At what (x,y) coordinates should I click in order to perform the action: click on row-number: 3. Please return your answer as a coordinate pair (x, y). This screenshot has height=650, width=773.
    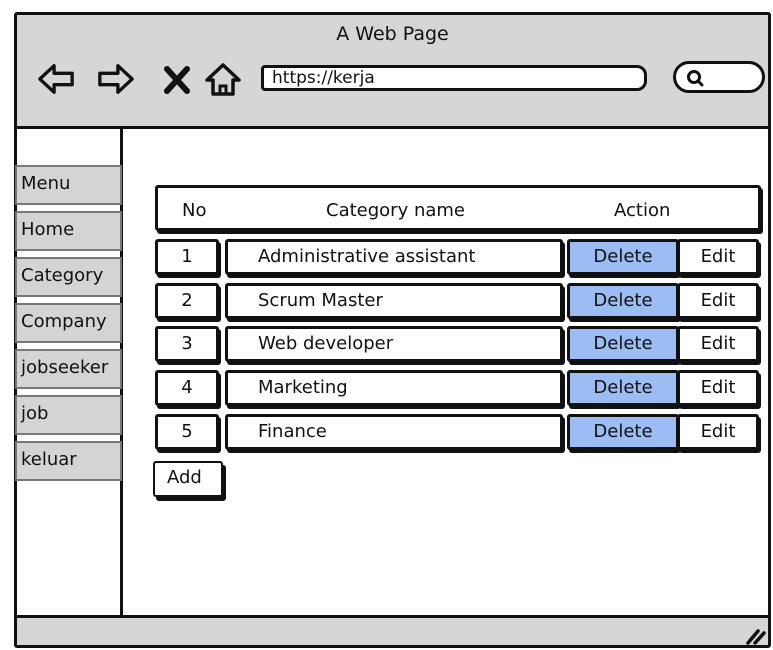
    Looking at the image, I should click on (187, 344).